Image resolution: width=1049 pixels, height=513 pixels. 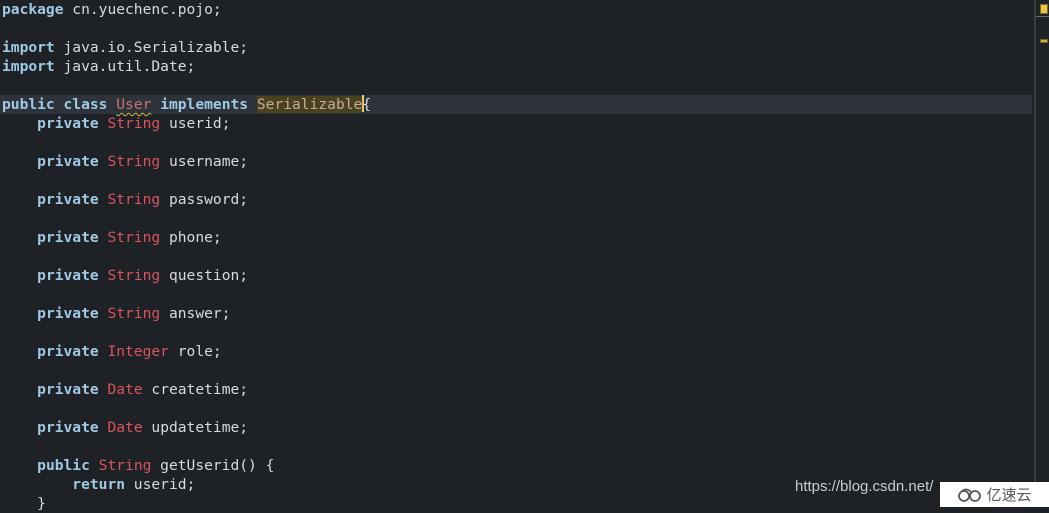 What do you see at coordinates (191, 237) in the screenshot?
I see `code-token: phone;` at bounding box center [191, 237].